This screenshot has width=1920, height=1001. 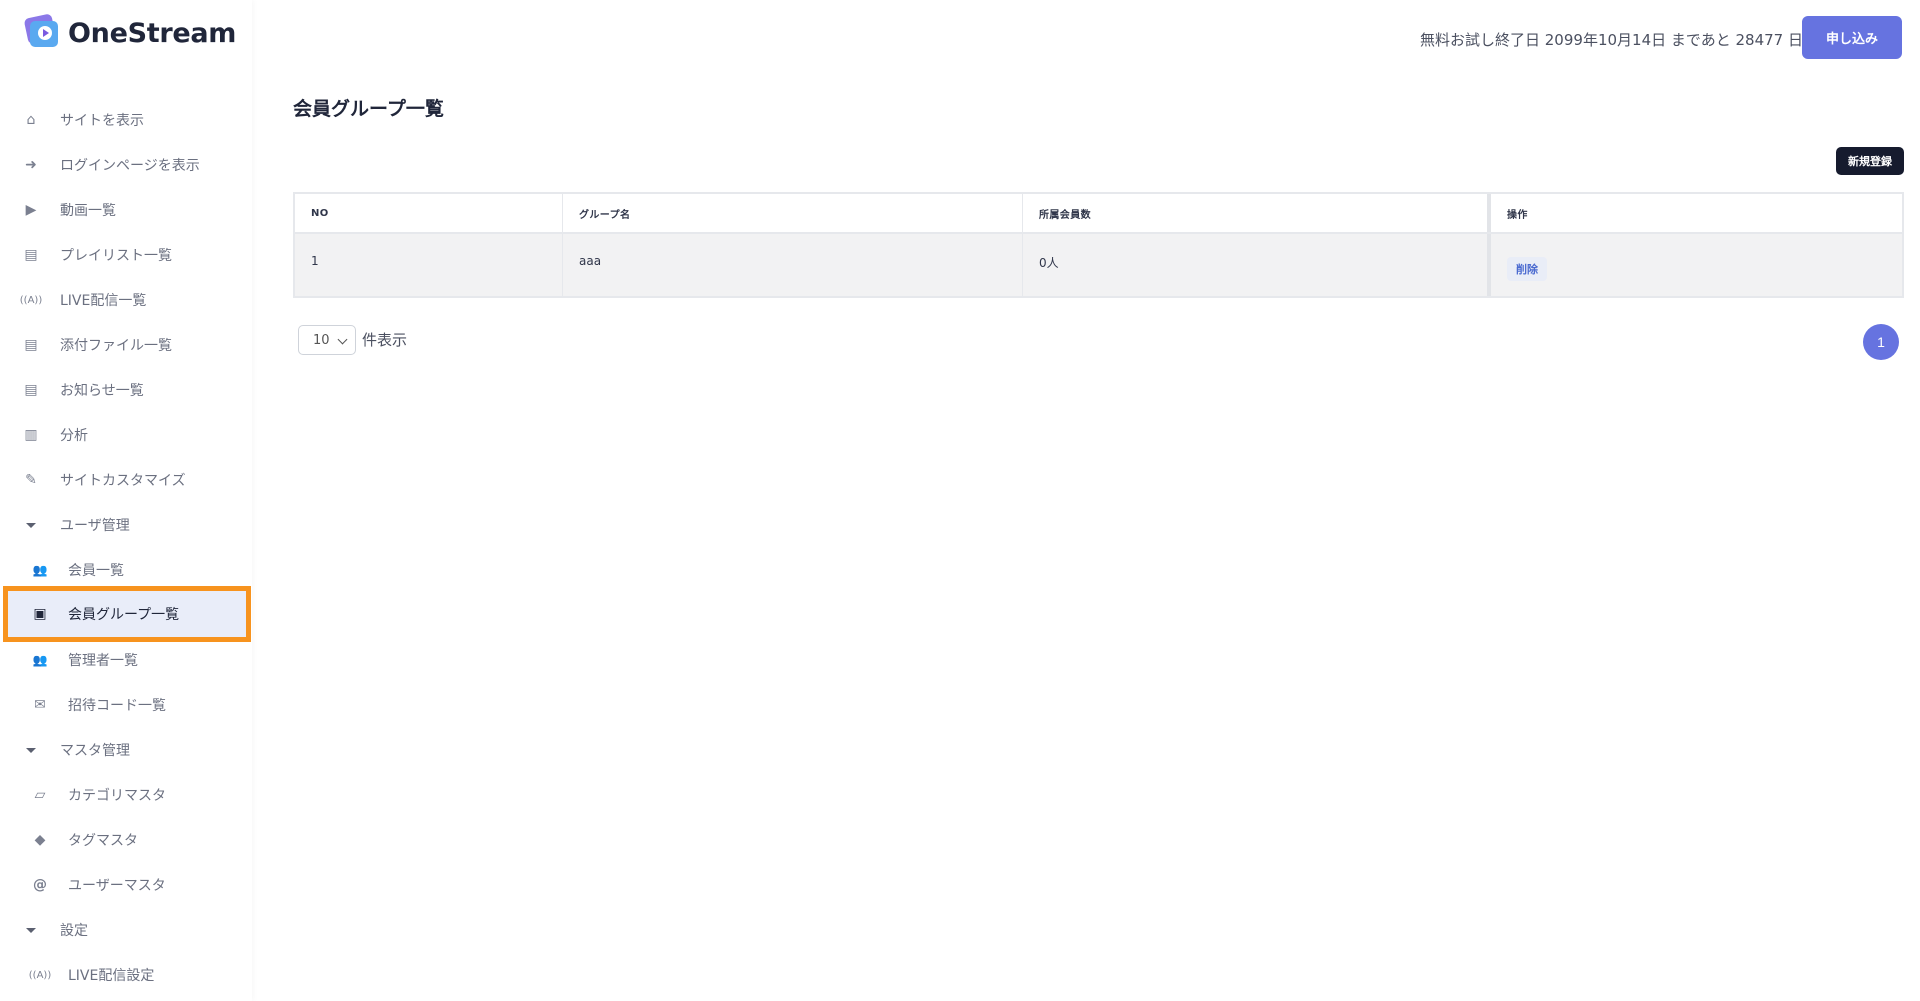 I want to click on column-header-group-name: グループ名, so click(x=793, y=213).